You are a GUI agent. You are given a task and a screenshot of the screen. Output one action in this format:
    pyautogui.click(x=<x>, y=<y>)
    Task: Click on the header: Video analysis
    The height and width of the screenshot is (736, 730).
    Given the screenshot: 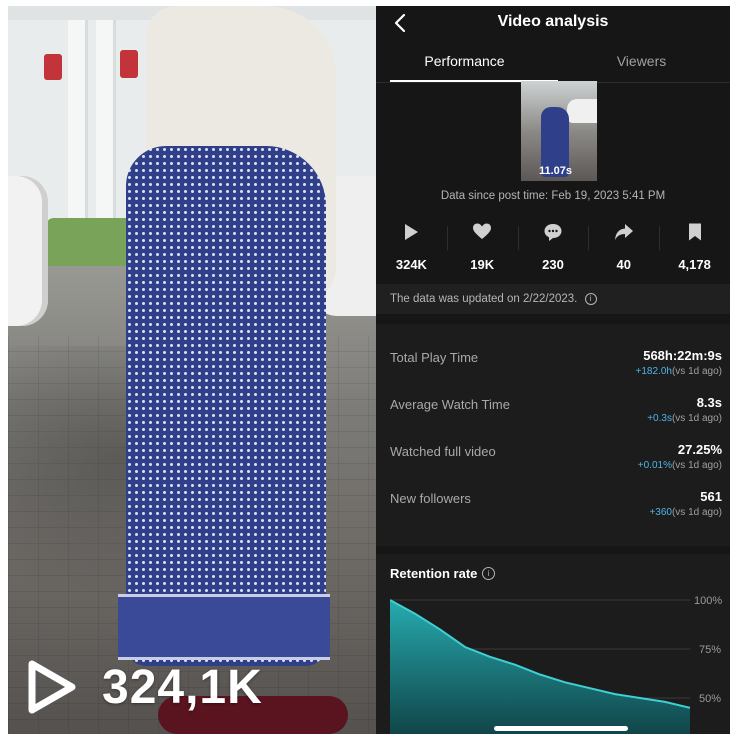 What is the action you would take?
    pyautogui.click(x=553, y=24)
    